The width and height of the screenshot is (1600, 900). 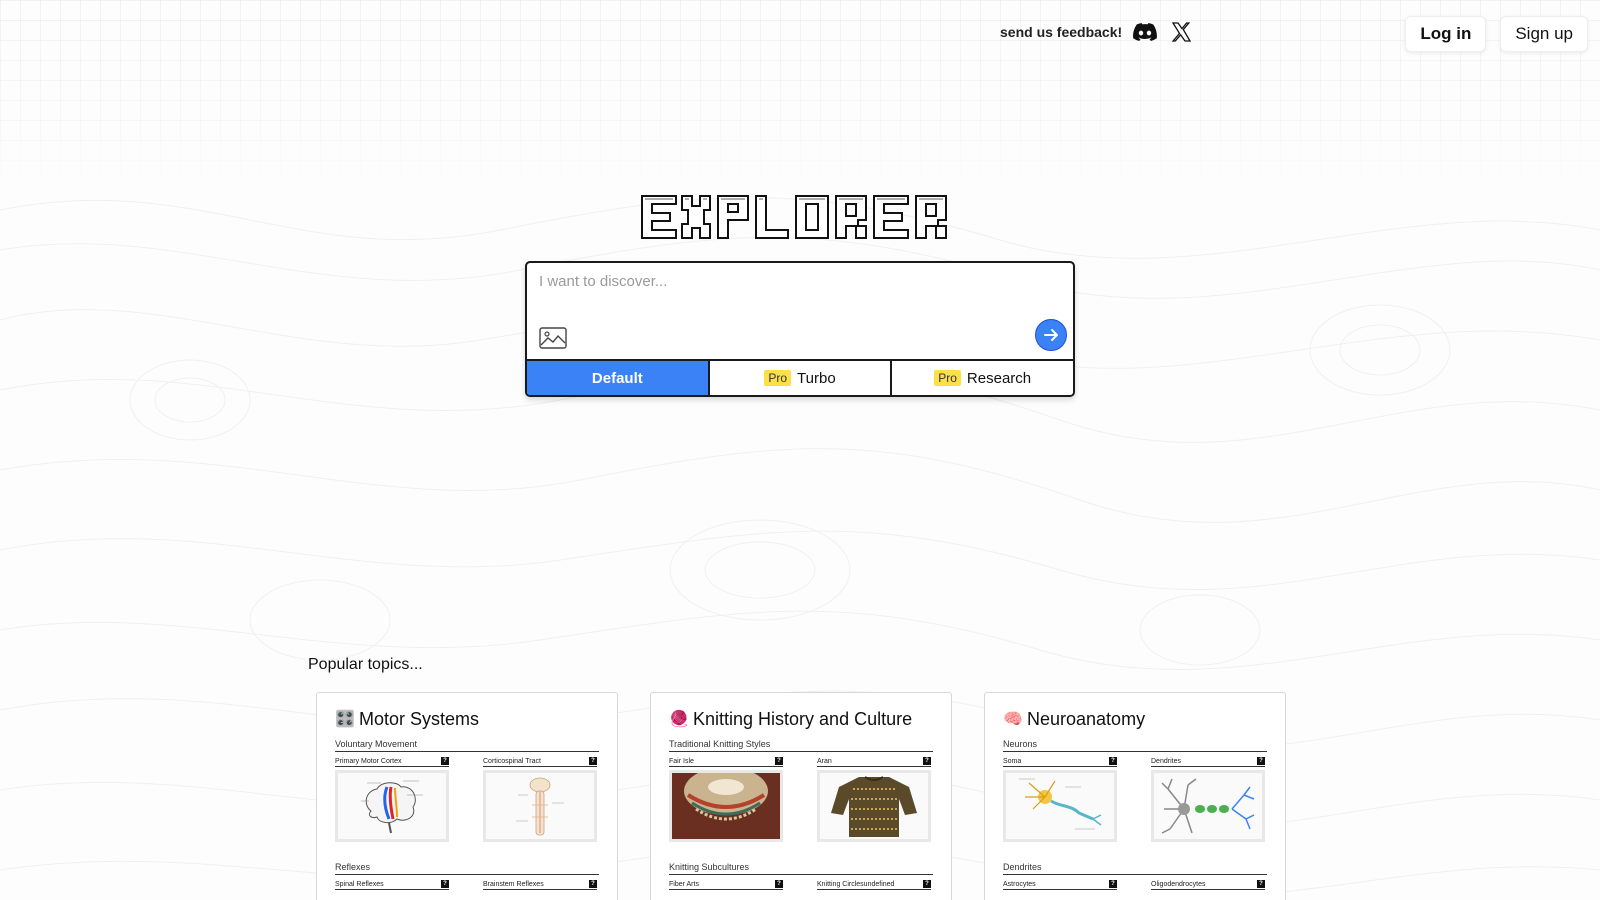 I want to click on search-box: Default Pro Turbo Pro Research, so click(x=800, y=329).